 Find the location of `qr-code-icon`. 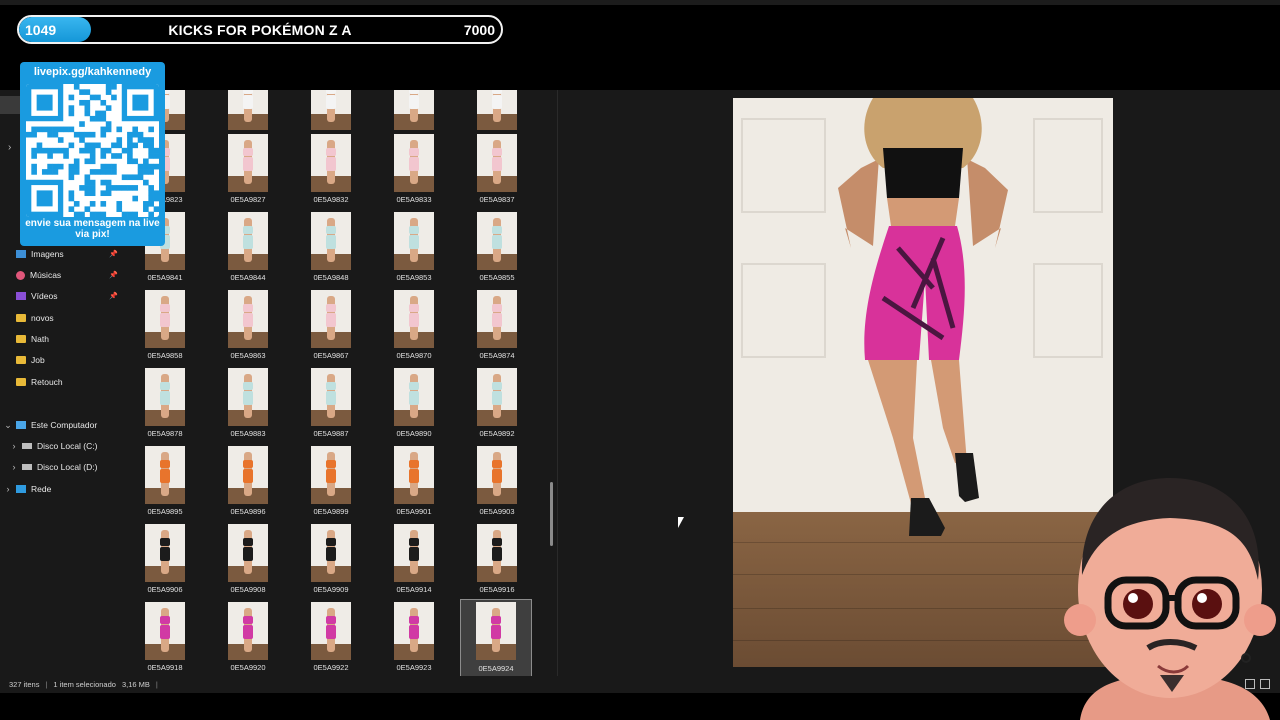

qr-code-icon is located at coordinates (92, 150).